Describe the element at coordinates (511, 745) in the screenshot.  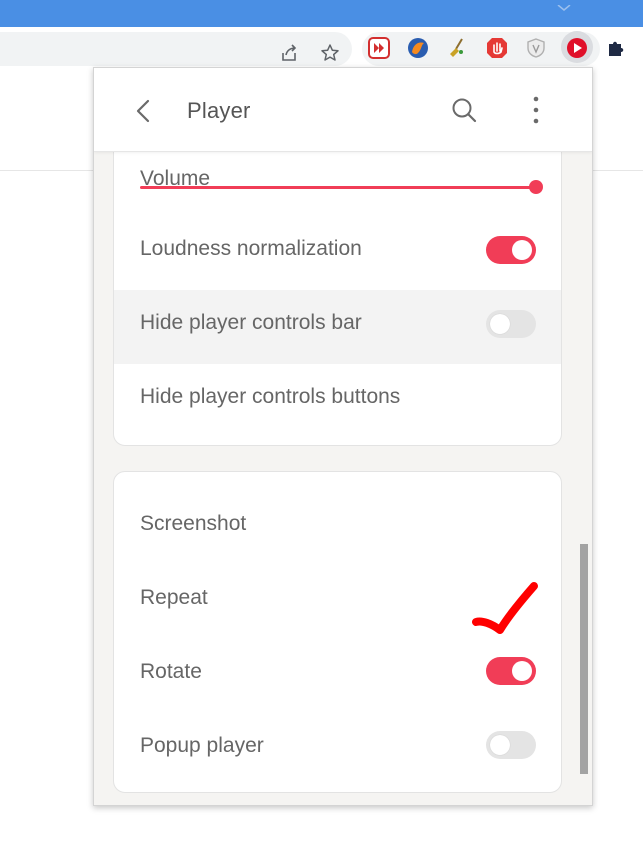
I see `popup-player-toggle` at that location.